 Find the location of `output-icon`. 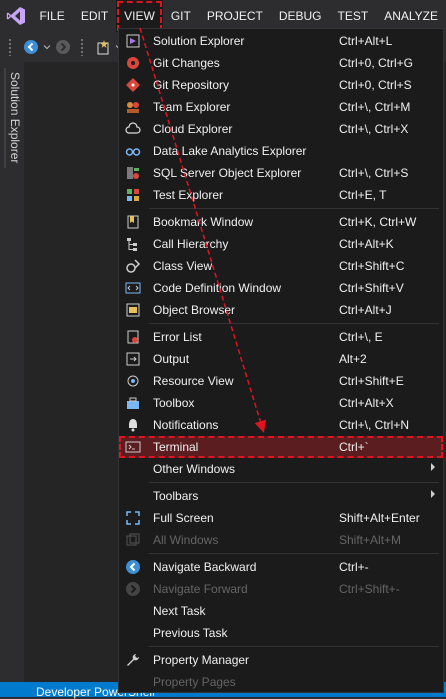

output-icon is located at coordinates (133, 359).